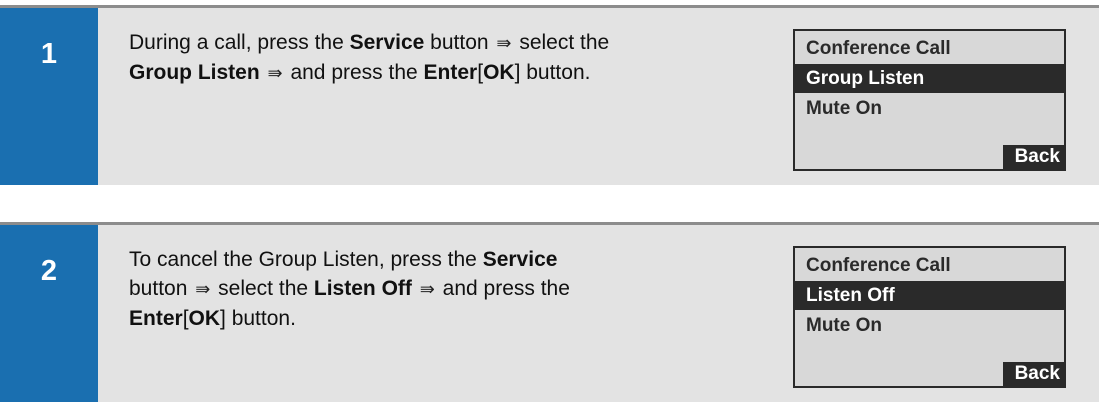  Describe the element at coordinates (362, 288) in the screenshot. I see `bold-term: Listen Off` at that location.